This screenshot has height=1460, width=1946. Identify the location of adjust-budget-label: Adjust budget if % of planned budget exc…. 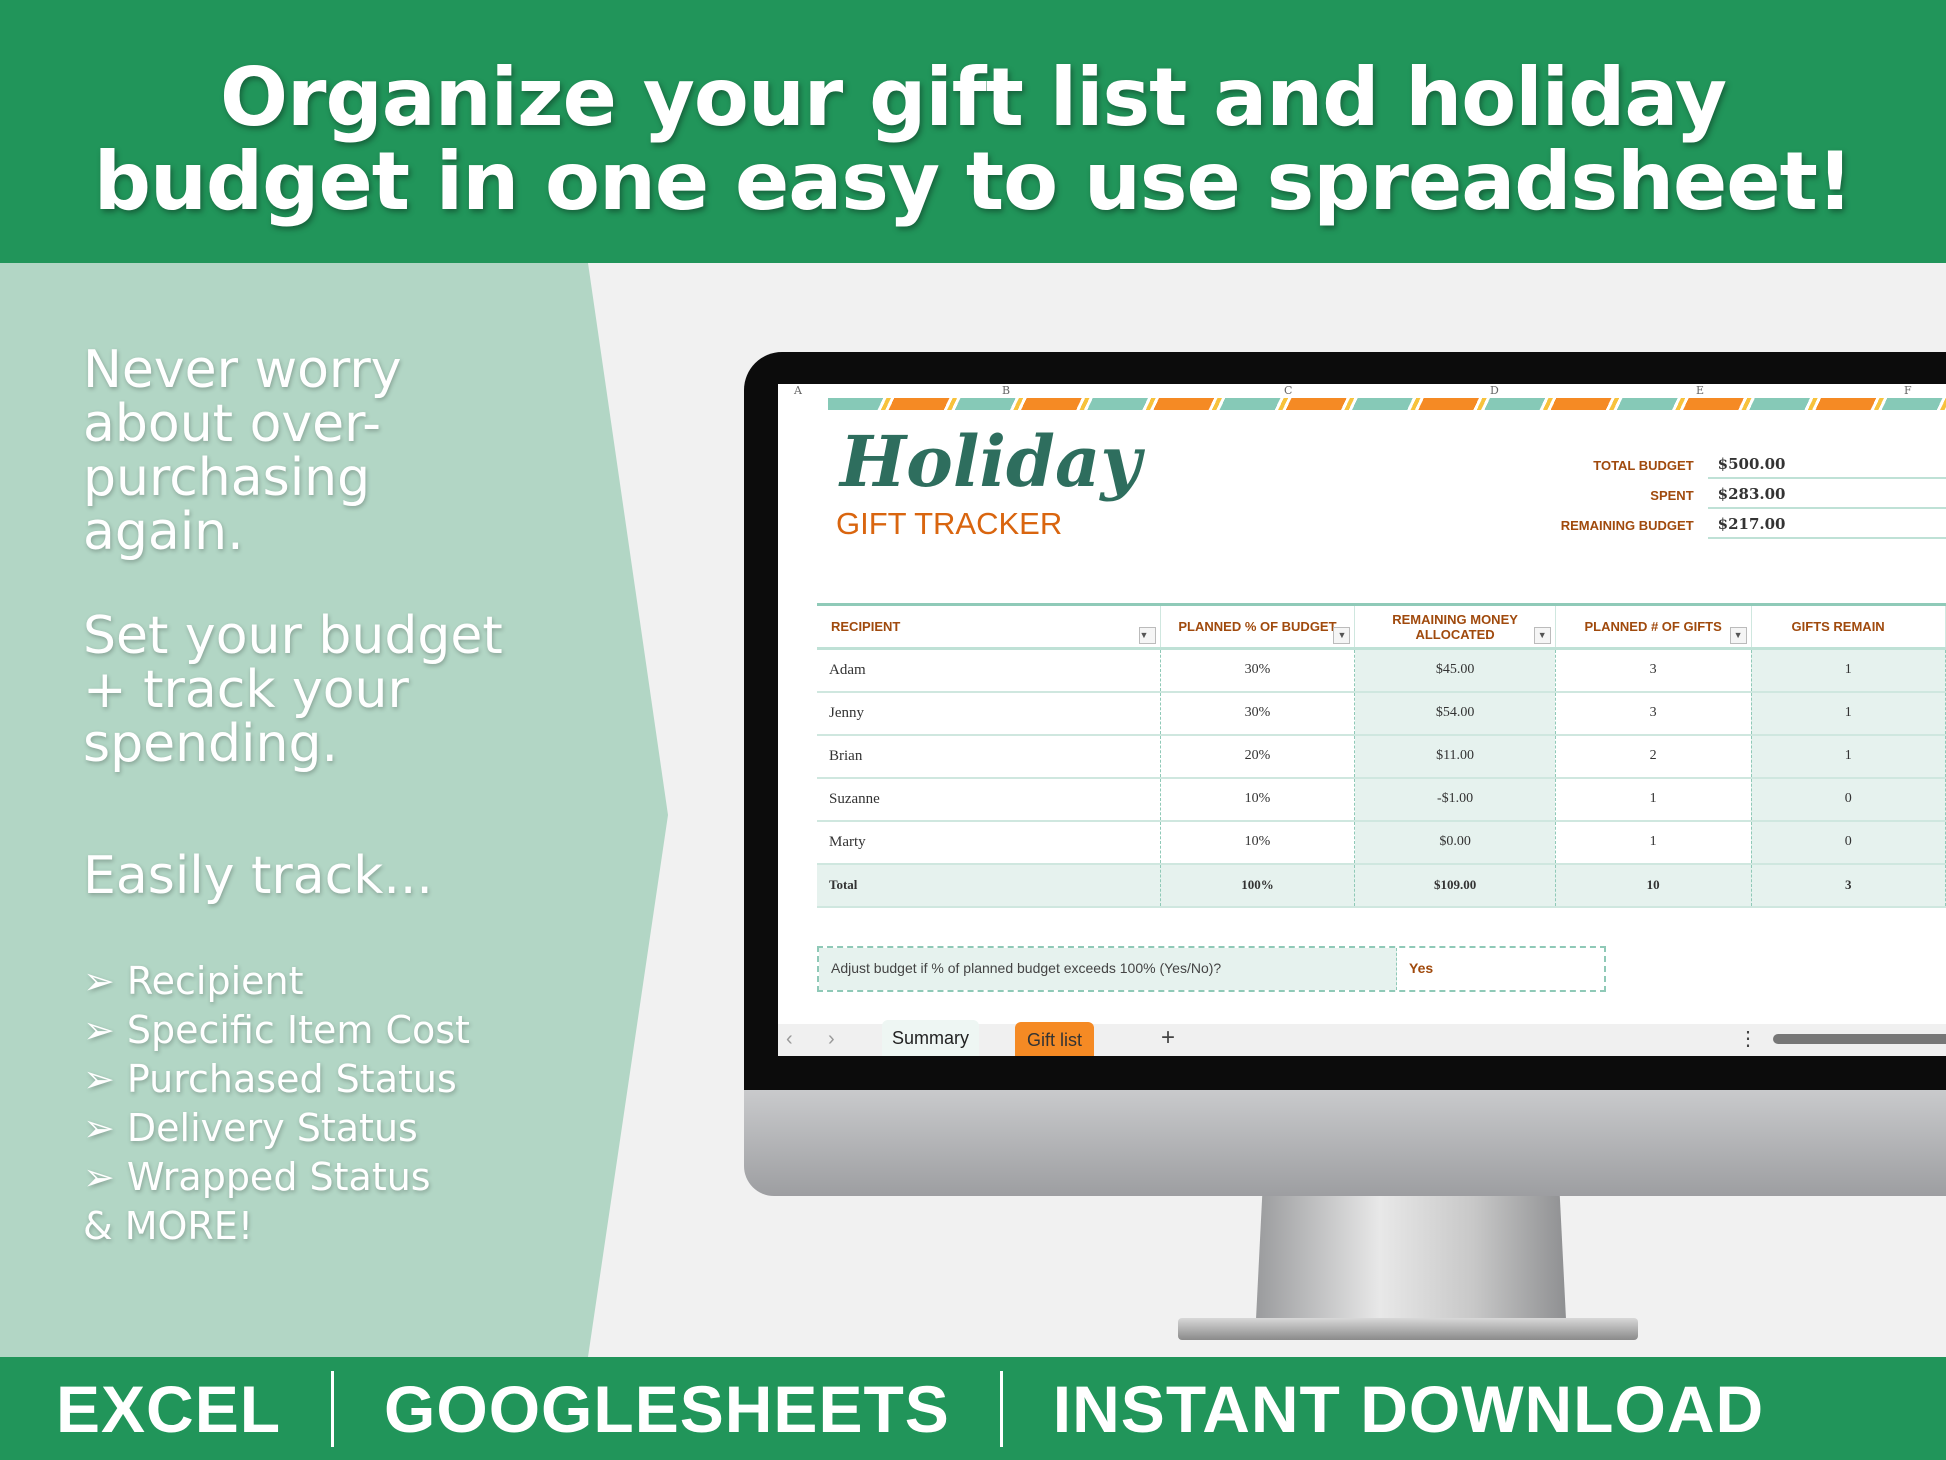
(1108, 969).